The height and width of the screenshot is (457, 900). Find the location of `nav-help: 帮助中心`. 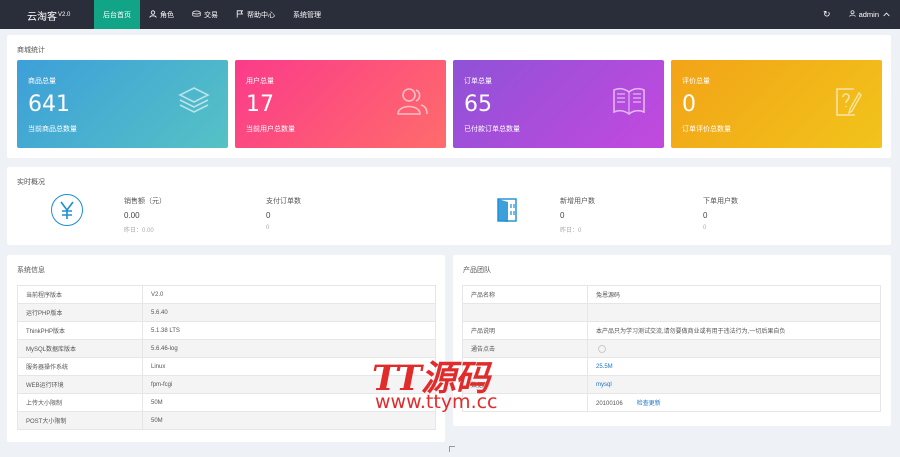

nav-help: 帮助中心 is located at coordinates (255, 14).